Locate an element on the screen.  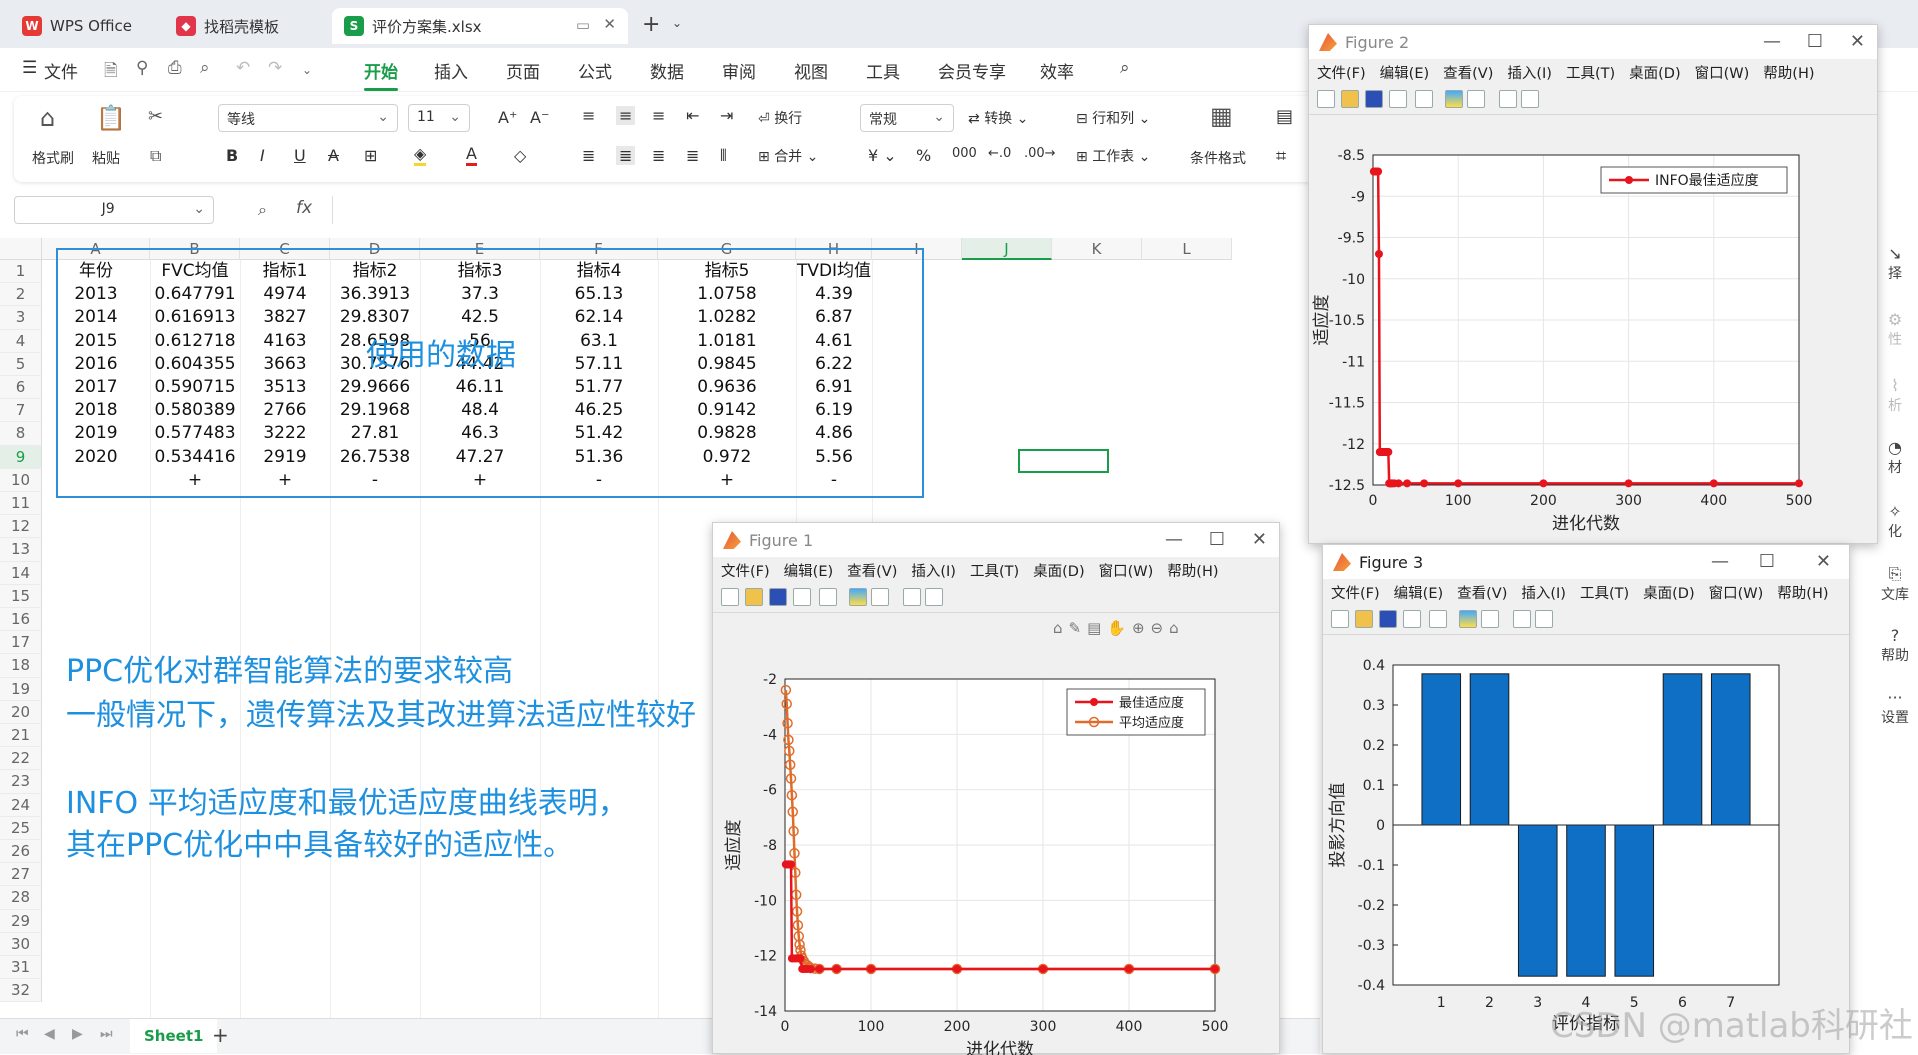
italic-icon: I is located at coordinates (262, 155).